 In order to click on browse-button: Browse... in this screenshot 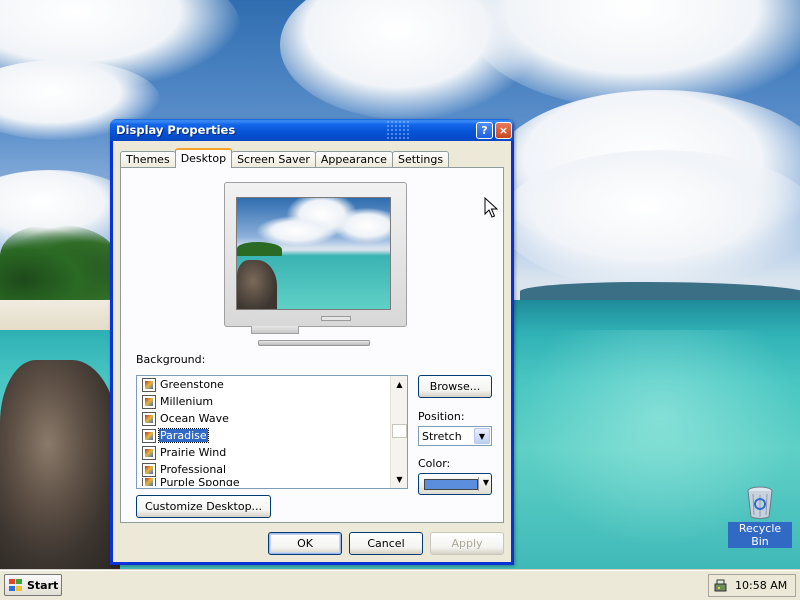, I will do `click(455, 386)`.